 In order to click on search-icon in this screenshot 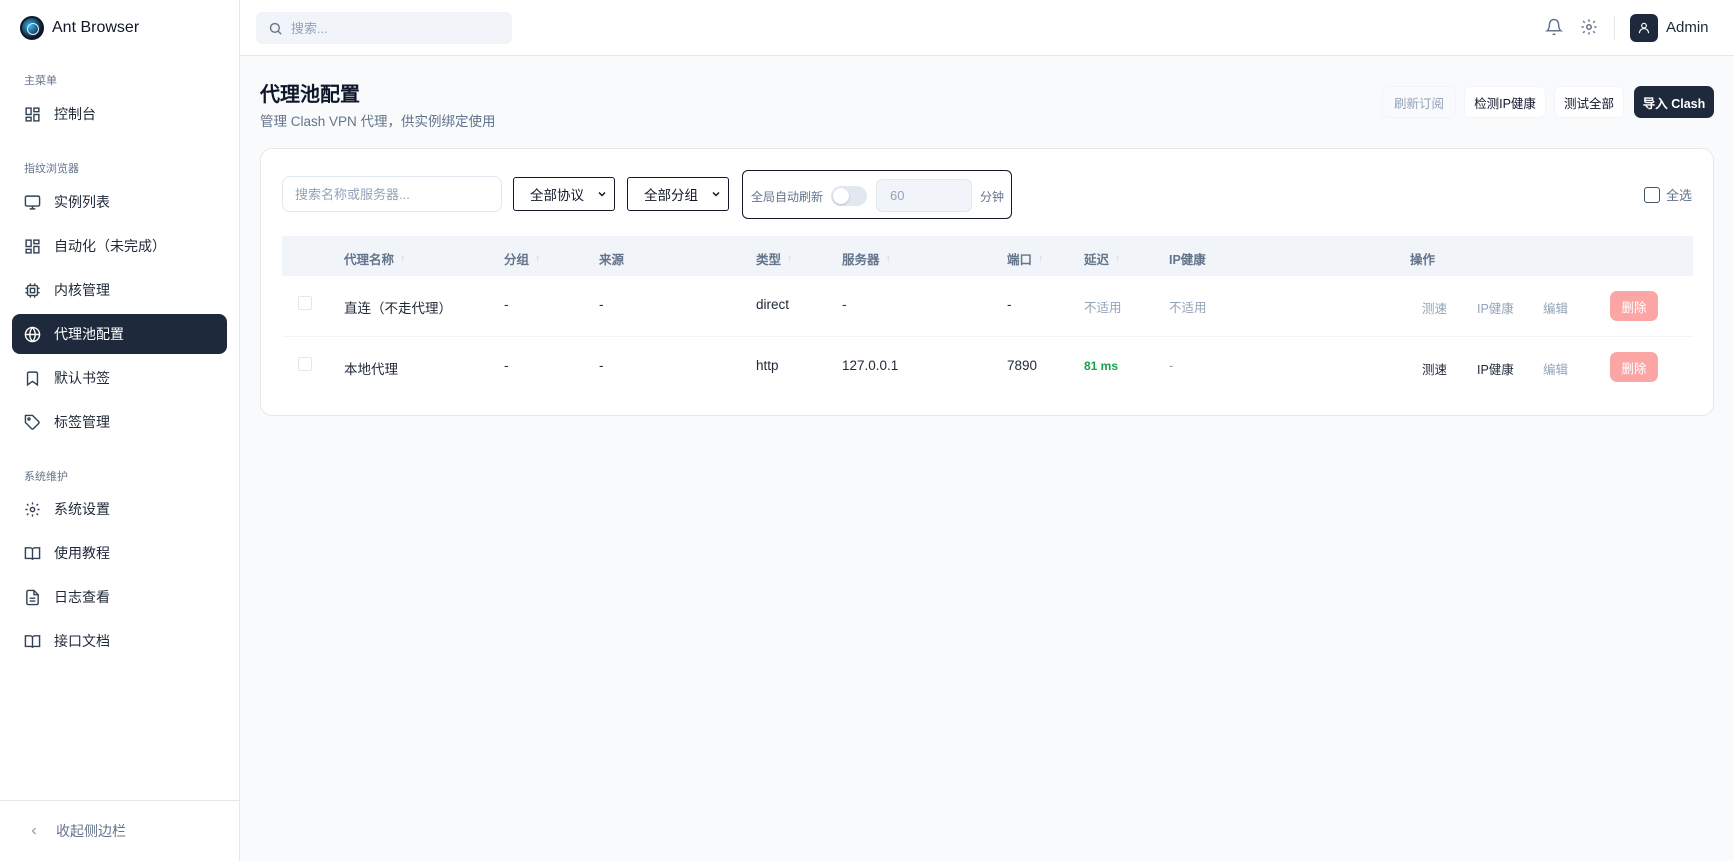, I will do `click(275, 28)`.